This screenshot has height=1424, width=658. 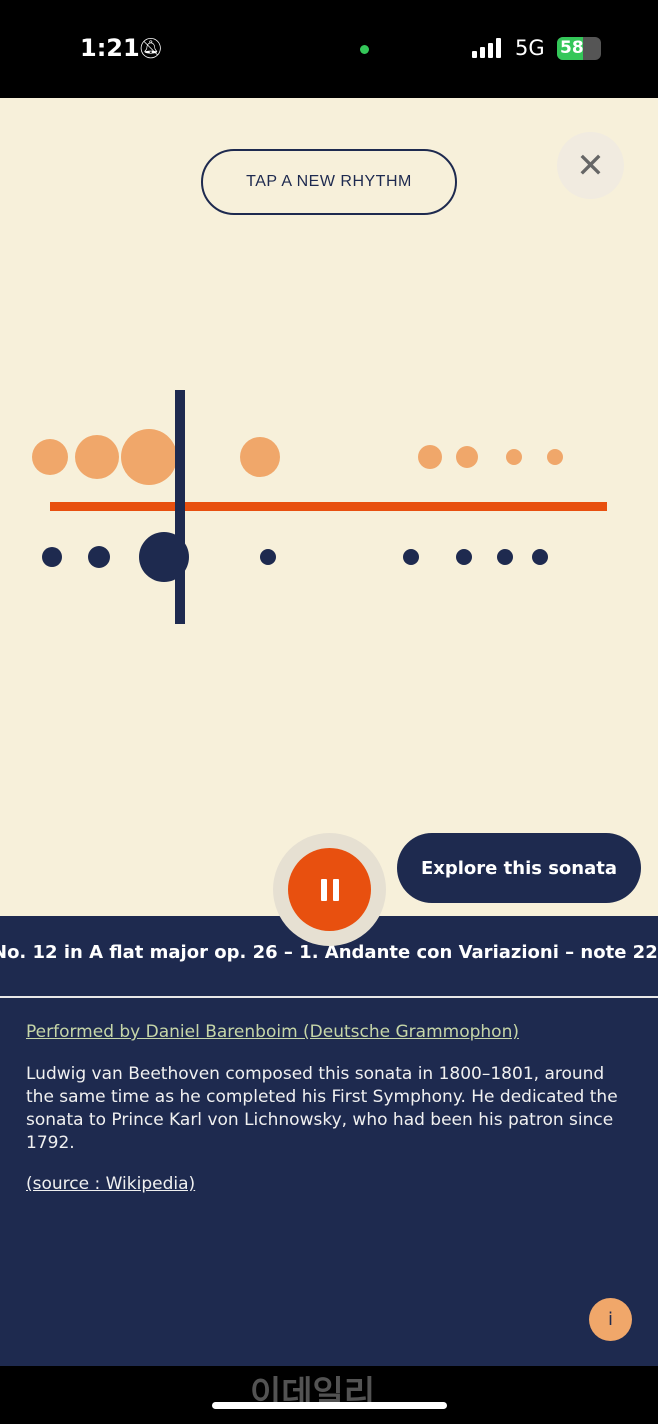 What do you see at coordinates (329, 1405) in the screenshot?
I see `home-indicator` at bounding box center [329, 1405].